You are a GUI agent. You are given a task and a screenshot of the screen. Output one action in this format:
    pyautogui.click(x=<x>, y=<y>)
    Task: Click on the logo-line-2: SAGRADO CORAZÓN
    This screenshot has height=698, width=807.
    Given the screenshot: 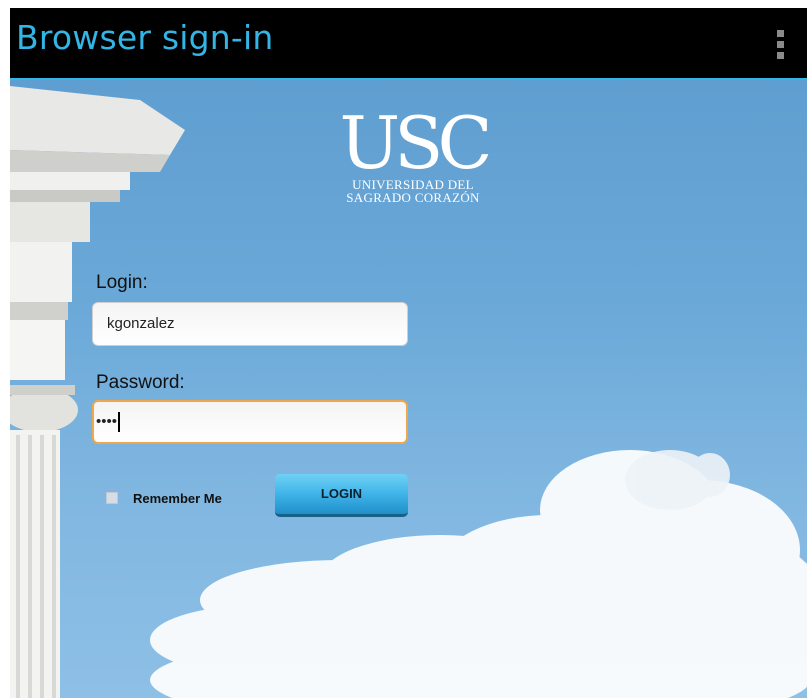 What is the action you would take?
    pyautogui.click(x=413, y=197)
    